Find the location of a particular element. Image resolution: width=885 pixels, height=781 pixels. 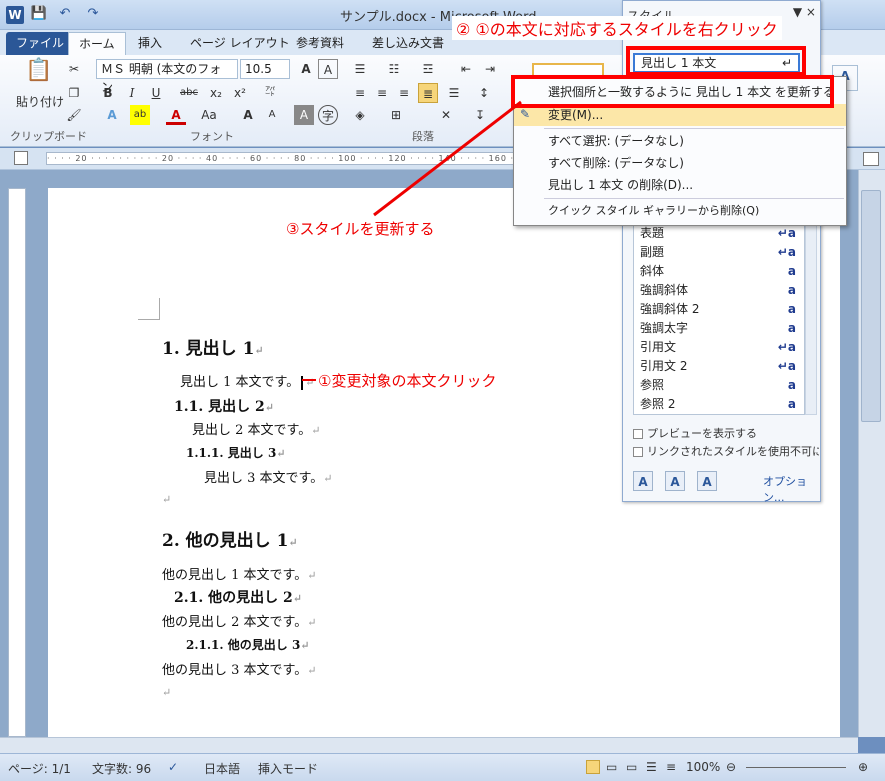

multilevel-list-icon: ☲ is located at coordinates (428, 69).